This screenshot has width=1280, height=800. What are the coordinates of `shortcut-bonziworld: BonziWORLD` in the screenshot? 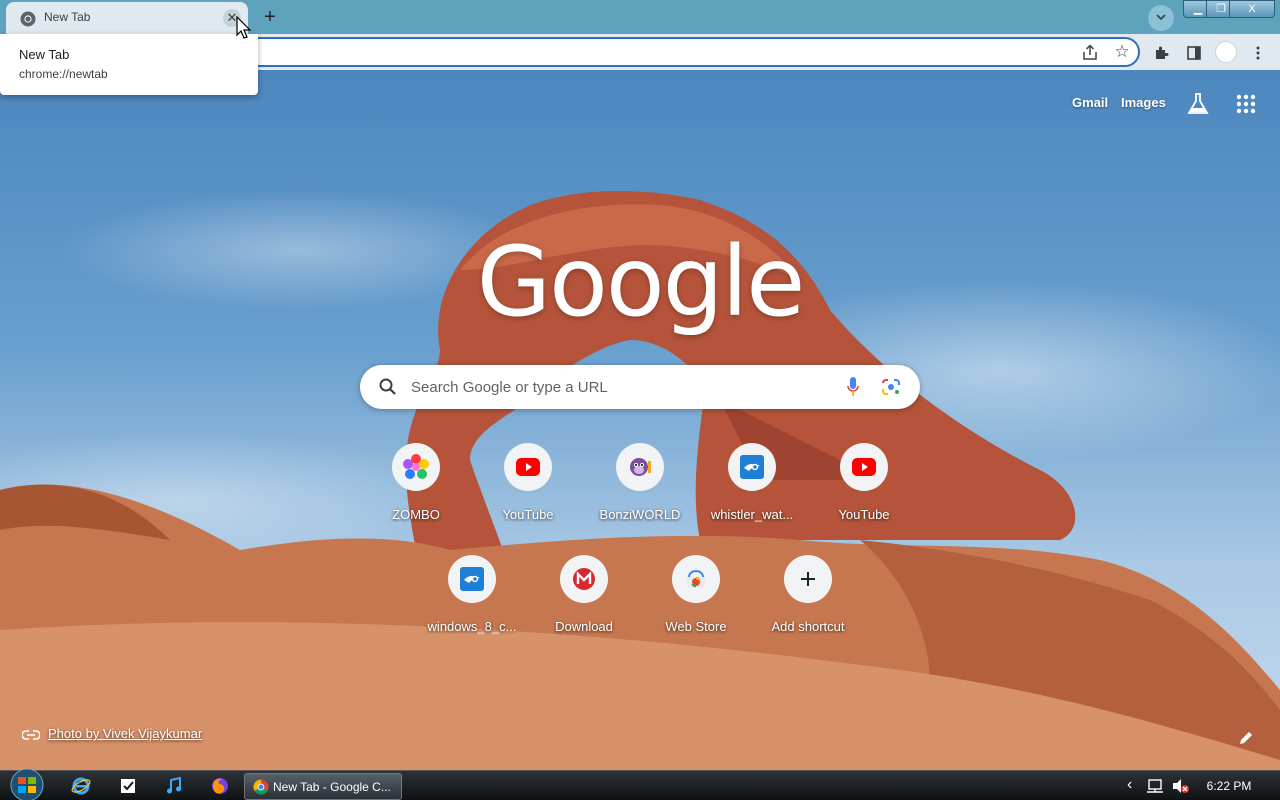 It's located at (640, 490).